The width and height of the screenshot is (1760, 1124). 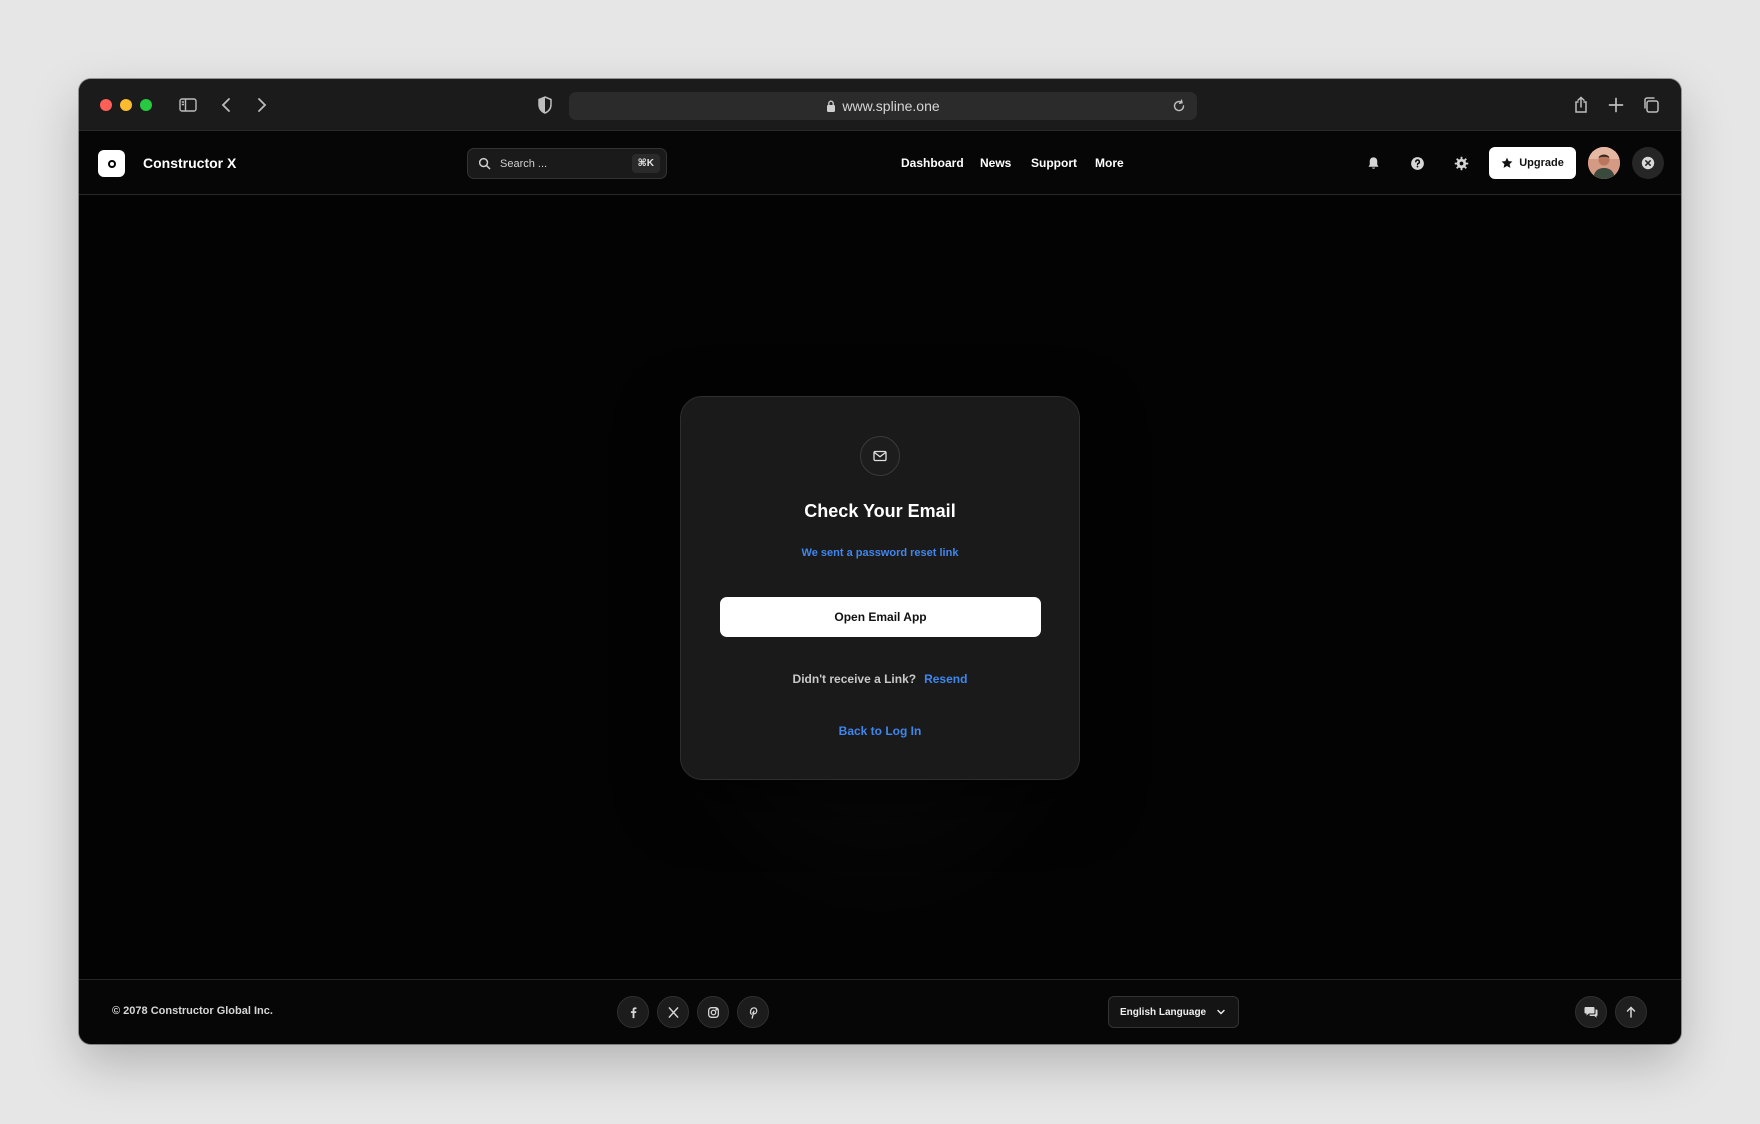 What do you see at coordinates (146, 105) in the screenshot?
I see `maximize-window-button` at bounding box center [146, 105].